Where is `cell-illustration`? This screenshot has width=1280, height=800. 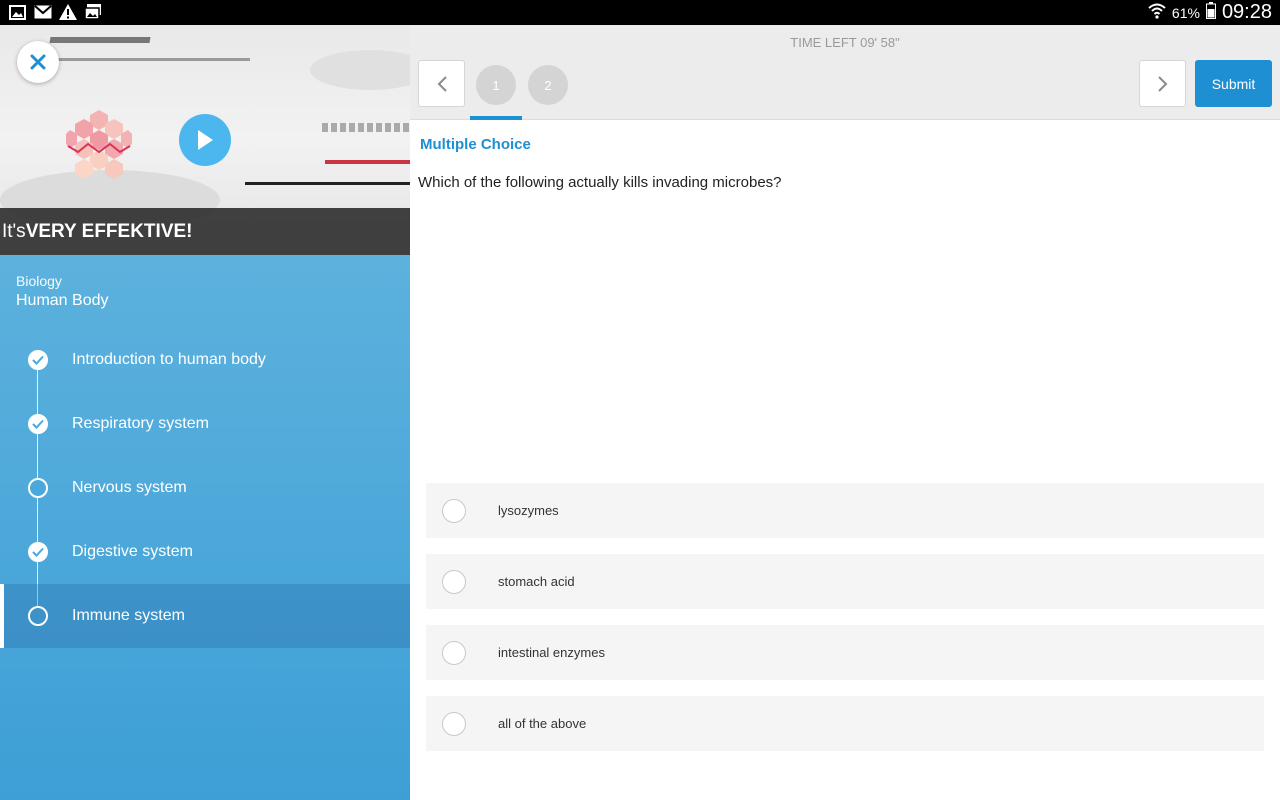
cell-illustration is located at coordinates (99, 144).